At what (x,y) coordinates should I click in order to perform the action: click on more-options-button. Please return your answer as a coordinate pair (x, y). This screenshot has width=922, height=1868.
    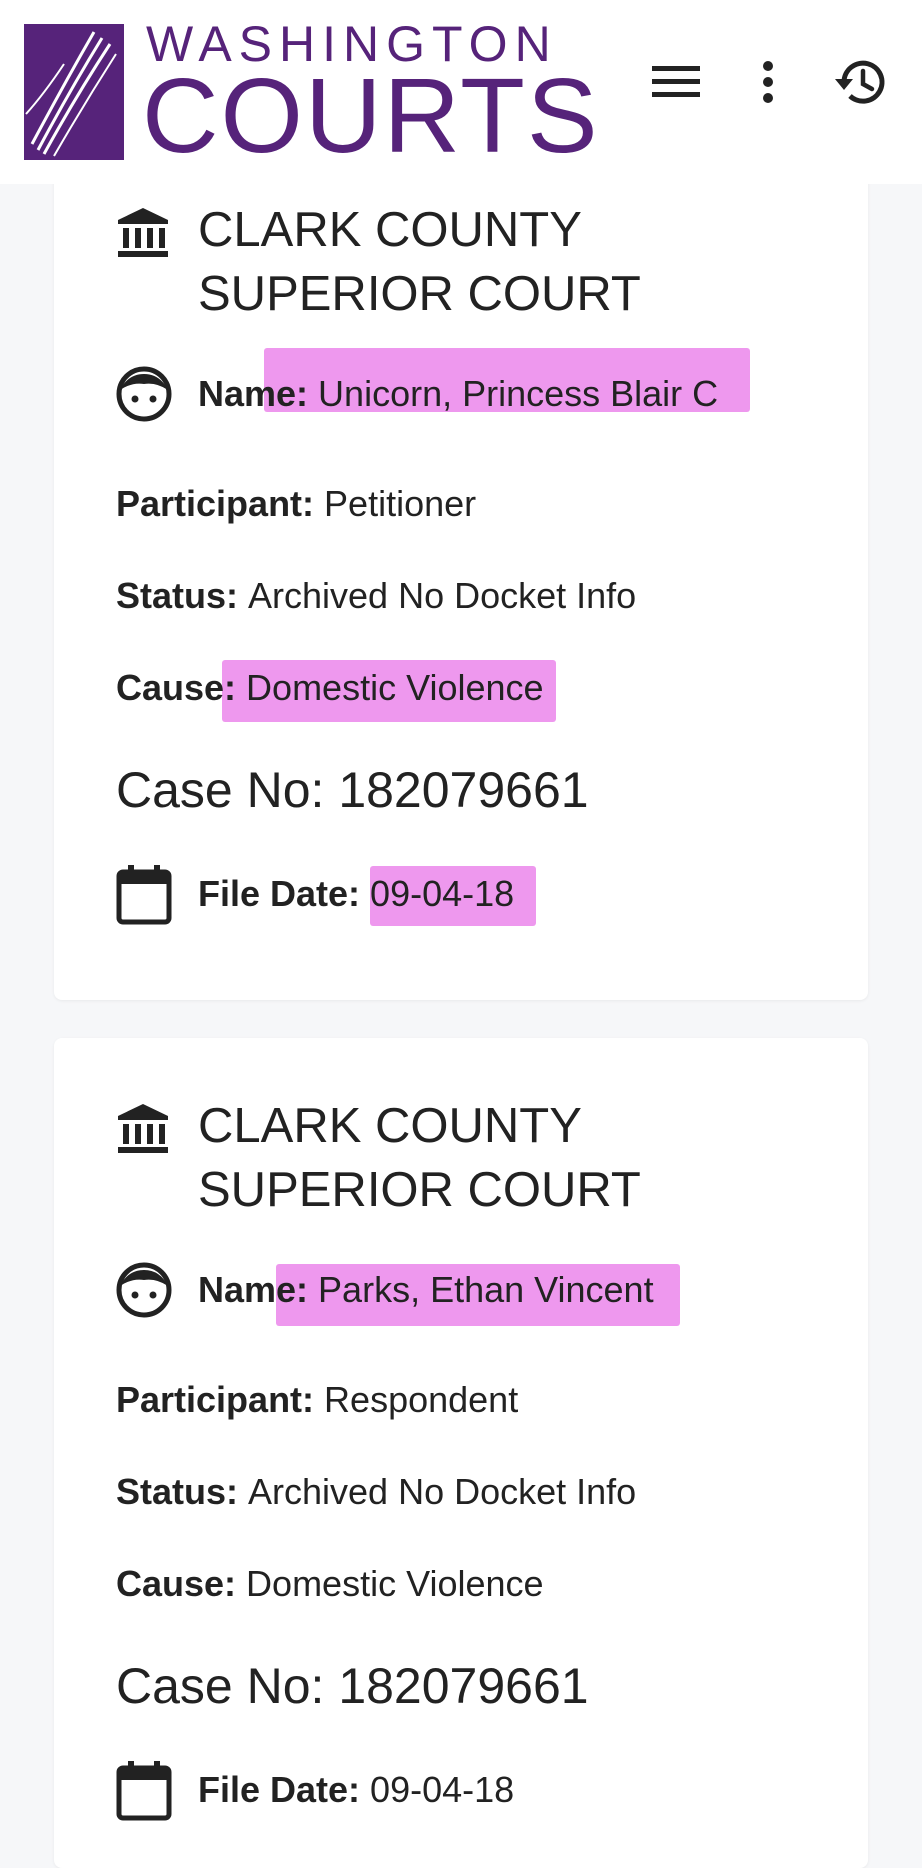
    Looking at the image, I should click on (768, 82).